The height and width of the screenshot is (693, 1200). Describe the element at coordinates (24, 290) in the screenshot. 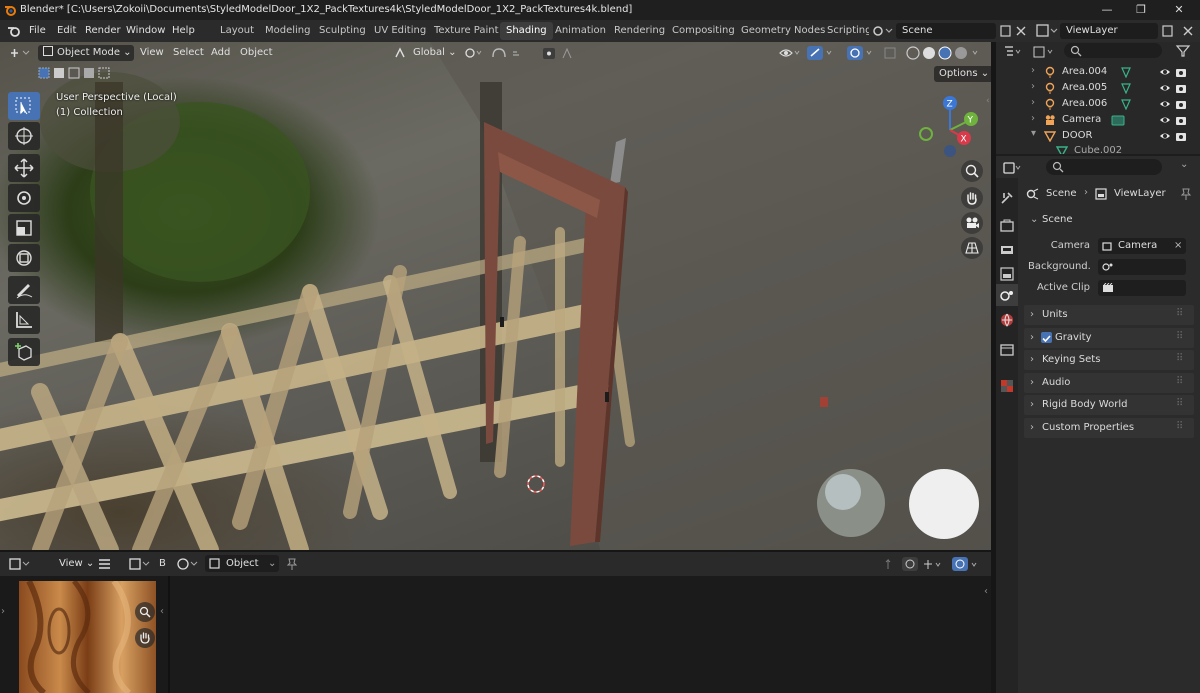

I see `annotate-tool` at that location.